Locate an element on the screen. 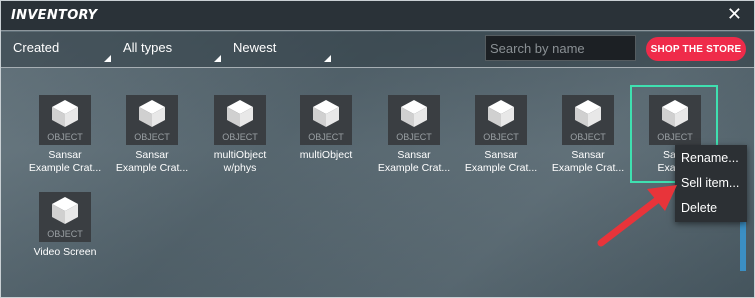 The width and height of the screenshot is (755, 298). item-name-line2: w/phys is located at coordinates (240, 168).